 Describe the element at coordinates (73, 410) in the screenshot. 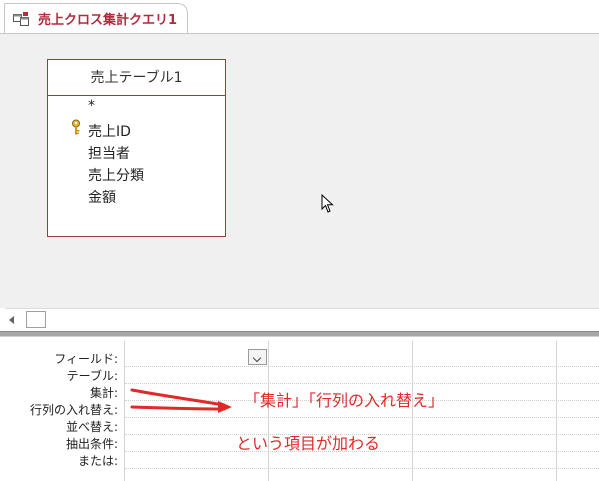

I see `grid-label-crosstab: 行列の入れ替え:` at that location.